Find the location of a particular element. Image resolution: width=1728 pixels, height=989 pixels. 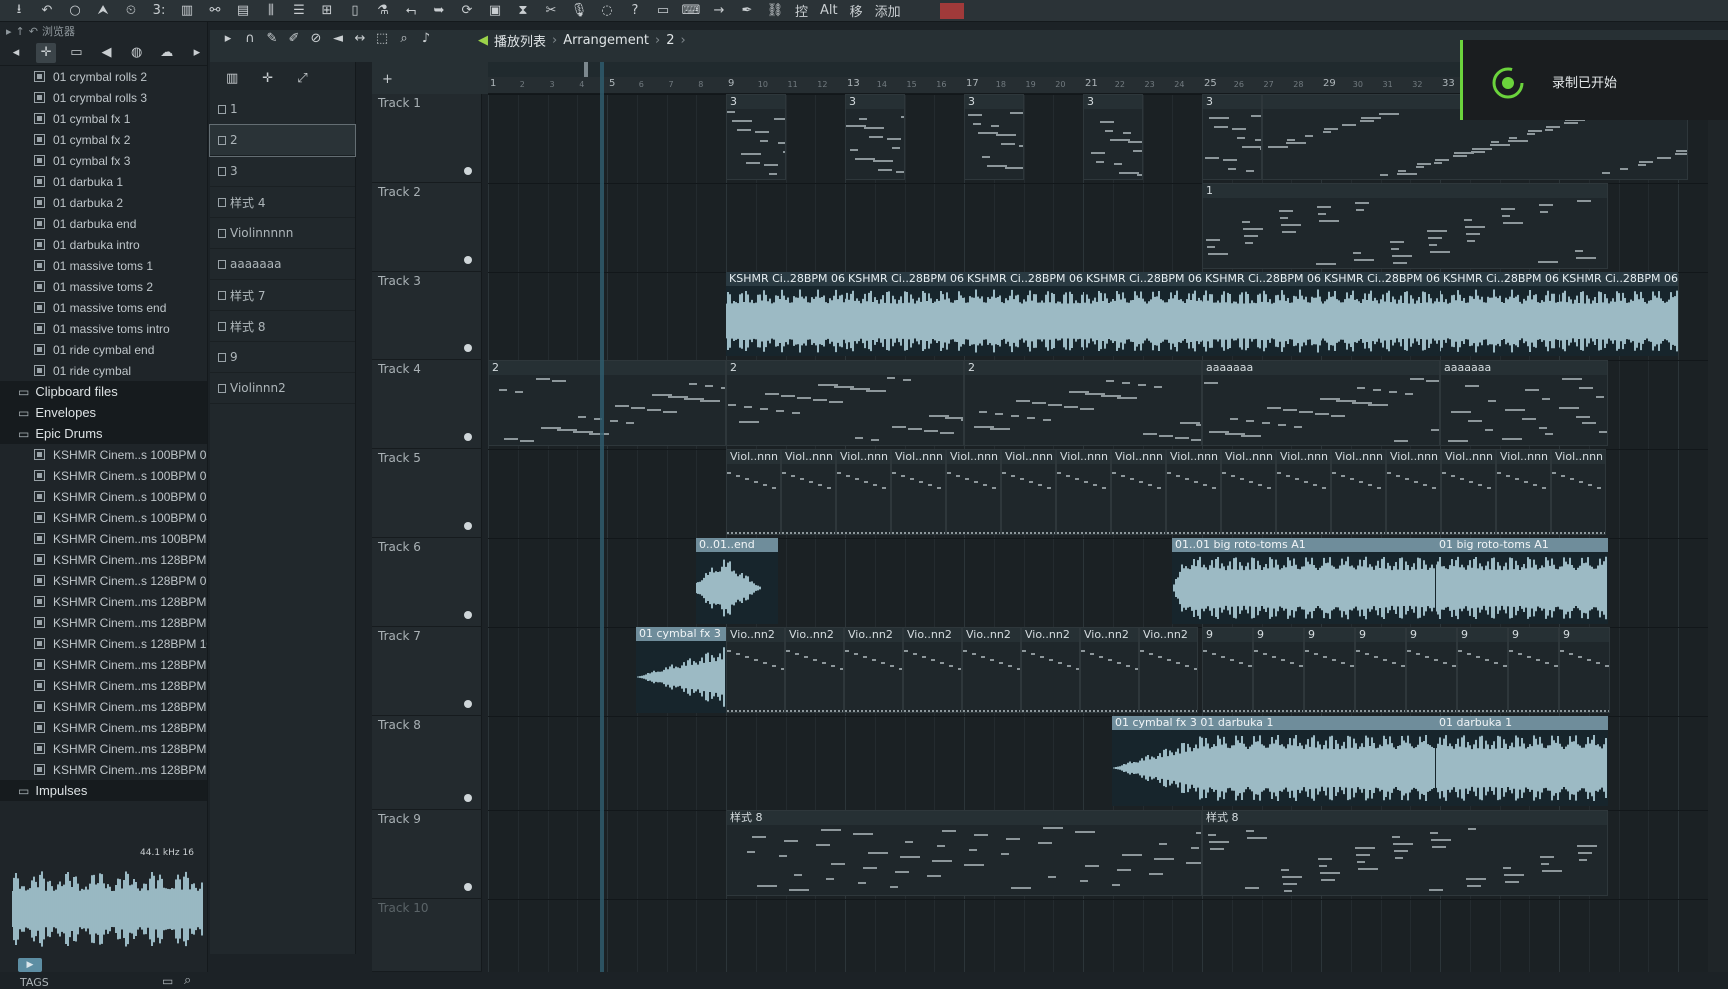

delete-icon: ⊘ is located at coordinates (316, 38).